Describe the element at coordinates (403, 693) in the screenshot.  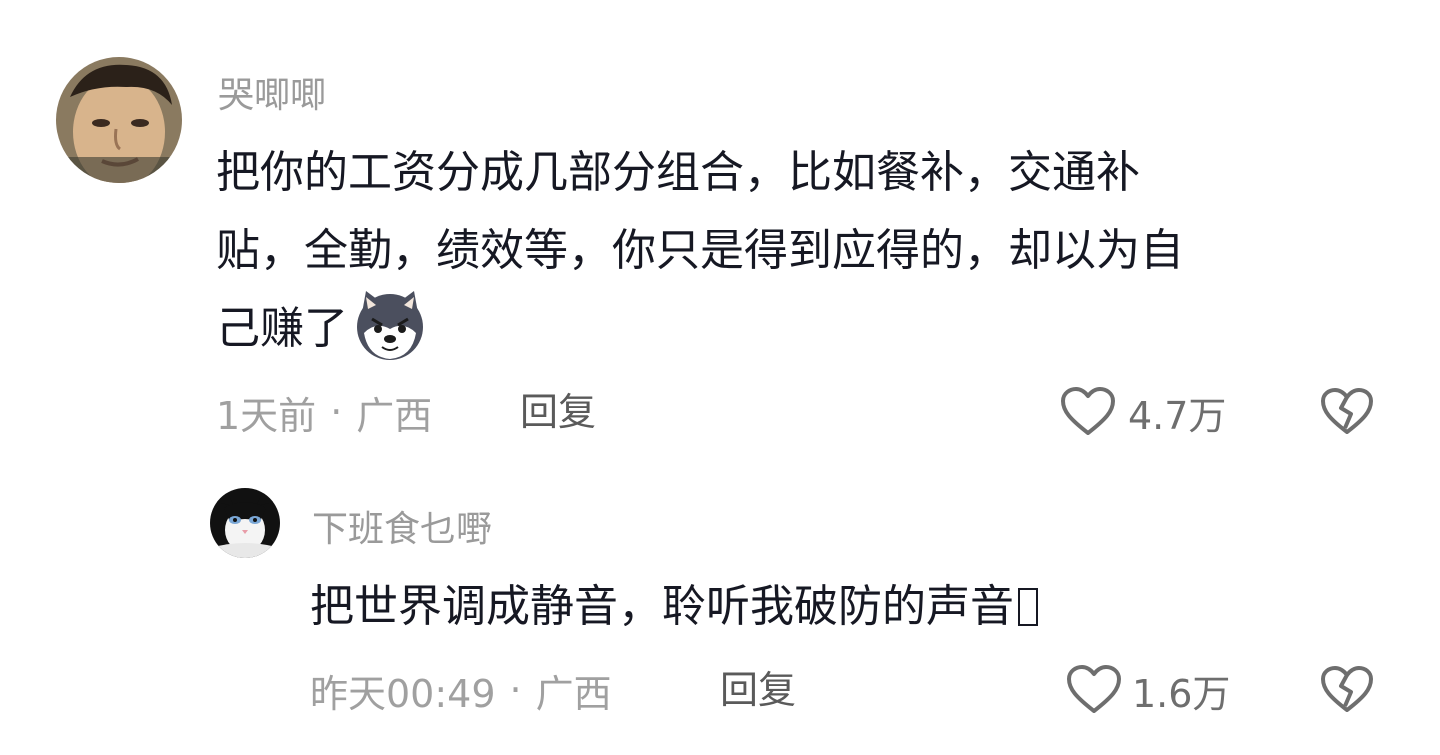
I see `comment-time: 昨天00:49` at that location.